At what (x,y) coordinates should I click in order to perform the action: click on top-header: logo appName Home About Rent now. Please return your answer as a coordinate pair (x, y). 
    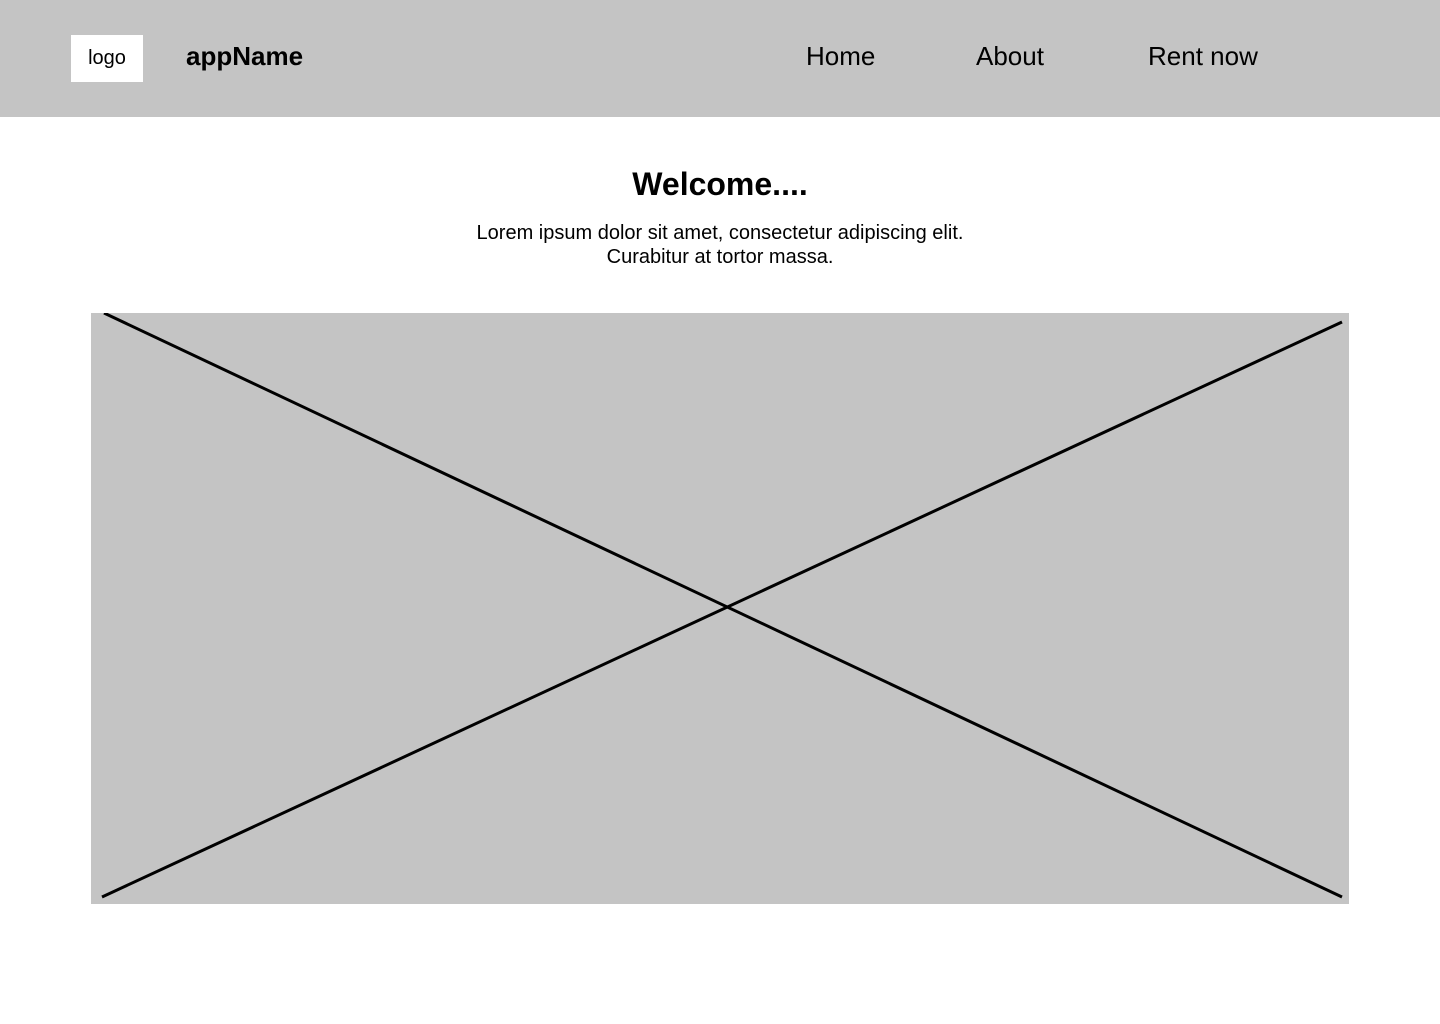
    Looking at the image, I should click on (720, 58).